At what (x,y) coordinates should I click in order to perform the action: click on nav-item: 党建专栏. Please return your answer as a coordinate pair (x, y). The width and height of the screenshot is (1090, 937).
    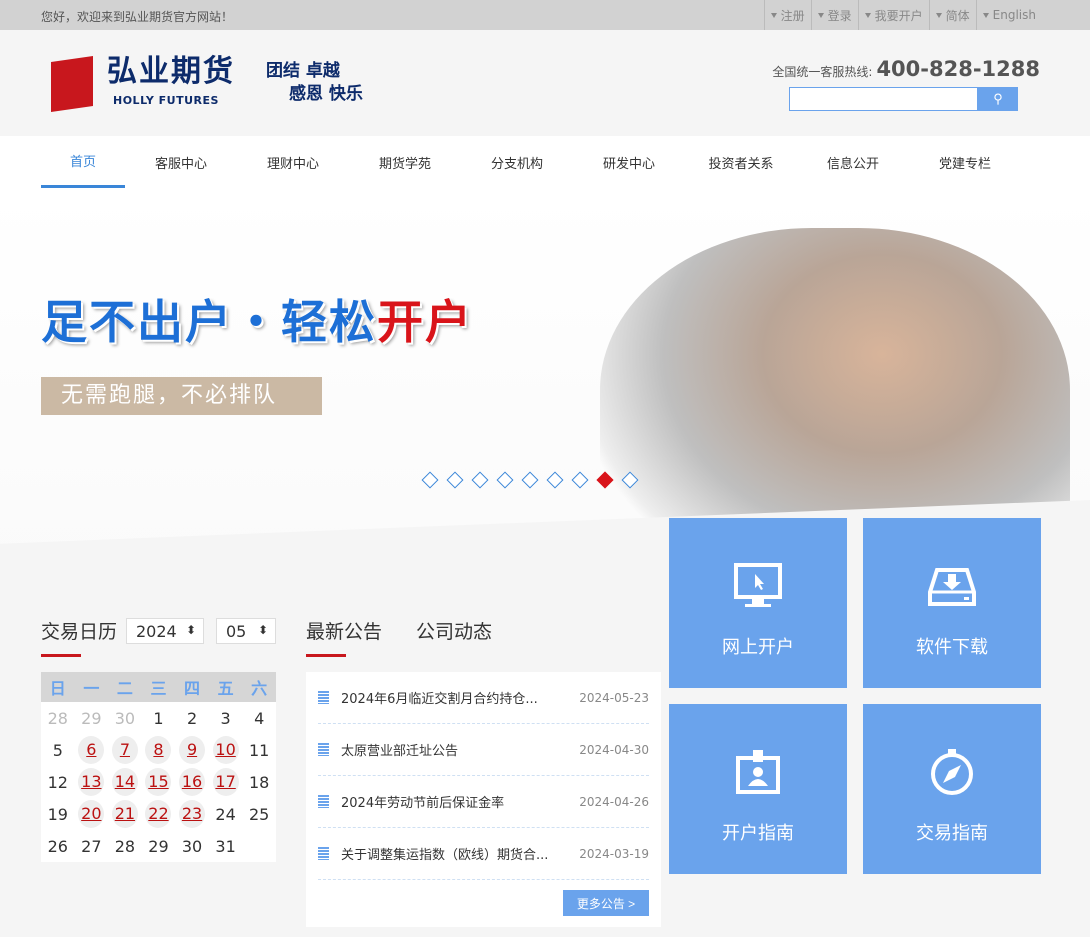
    Looking at the image, I should click on (965, 162).